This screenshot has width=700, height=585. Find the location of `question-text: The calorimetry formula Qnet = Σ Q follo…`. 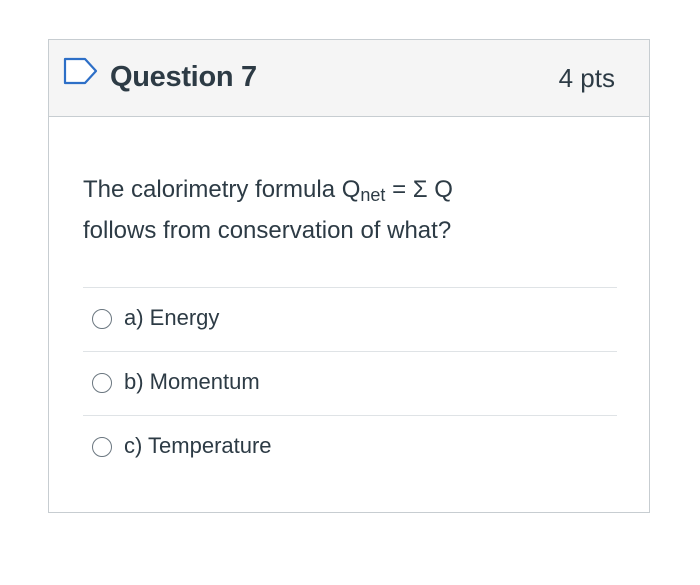

question-text: The calorimetry formula Qnet = Σ Q follo… is located at coordinates (343, 210).